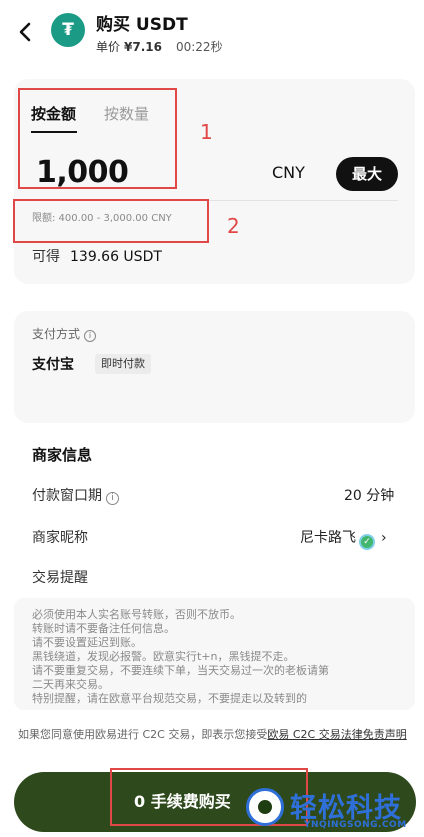 The height and width of the screenshot is (837, 424). I want to click on payment-window-label: 付款窗口期, so click(67, 496).